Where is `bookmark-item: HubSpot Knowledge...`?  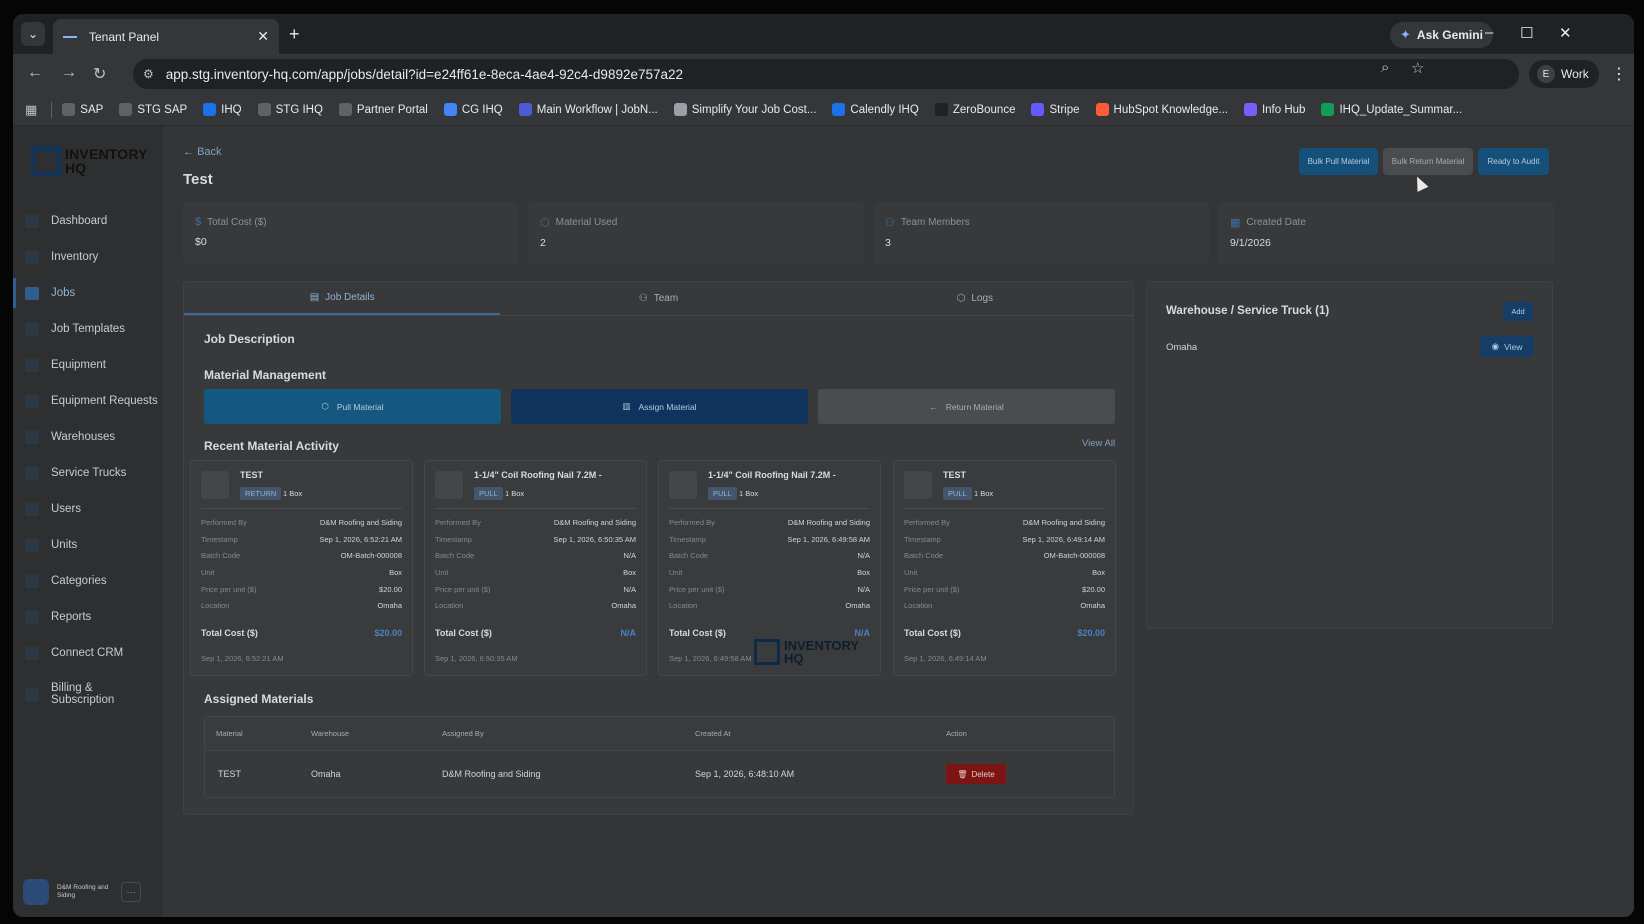
bookmark-item: HubSpot Knowledge... is located at coordinates (1161, 109).